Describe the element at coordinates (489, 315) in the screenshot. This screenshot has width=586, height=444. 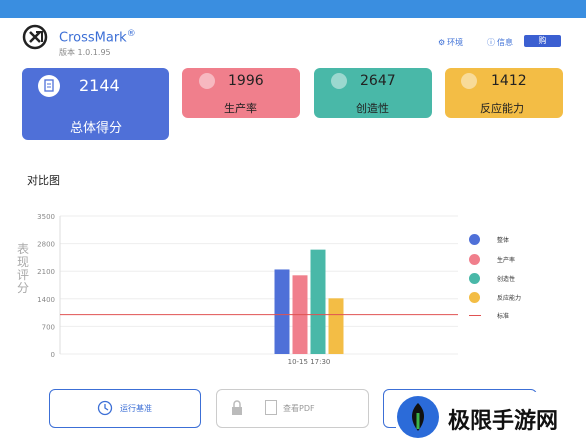
I see `legend-item-baseline: 标准` at that location.